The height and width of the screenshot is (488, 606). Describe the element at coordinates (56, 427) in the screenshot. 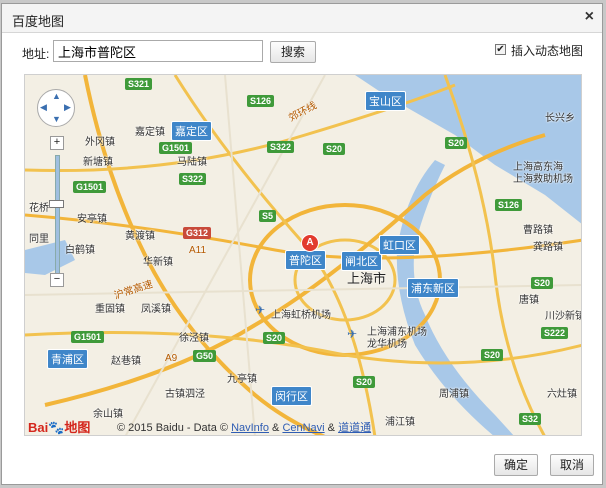

I see `paw-icon: 🐾` at that location.